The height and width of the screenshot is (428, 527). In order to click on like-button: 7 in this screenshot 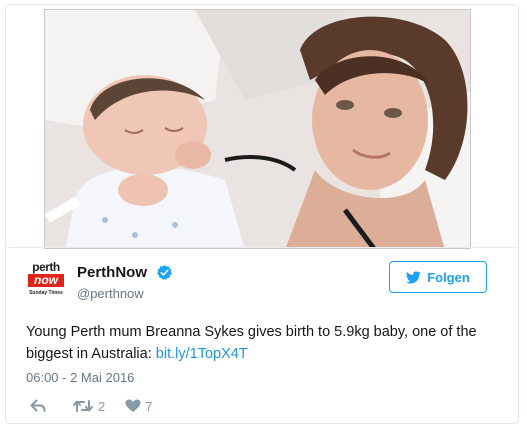, I will do `click(138, 406)`.